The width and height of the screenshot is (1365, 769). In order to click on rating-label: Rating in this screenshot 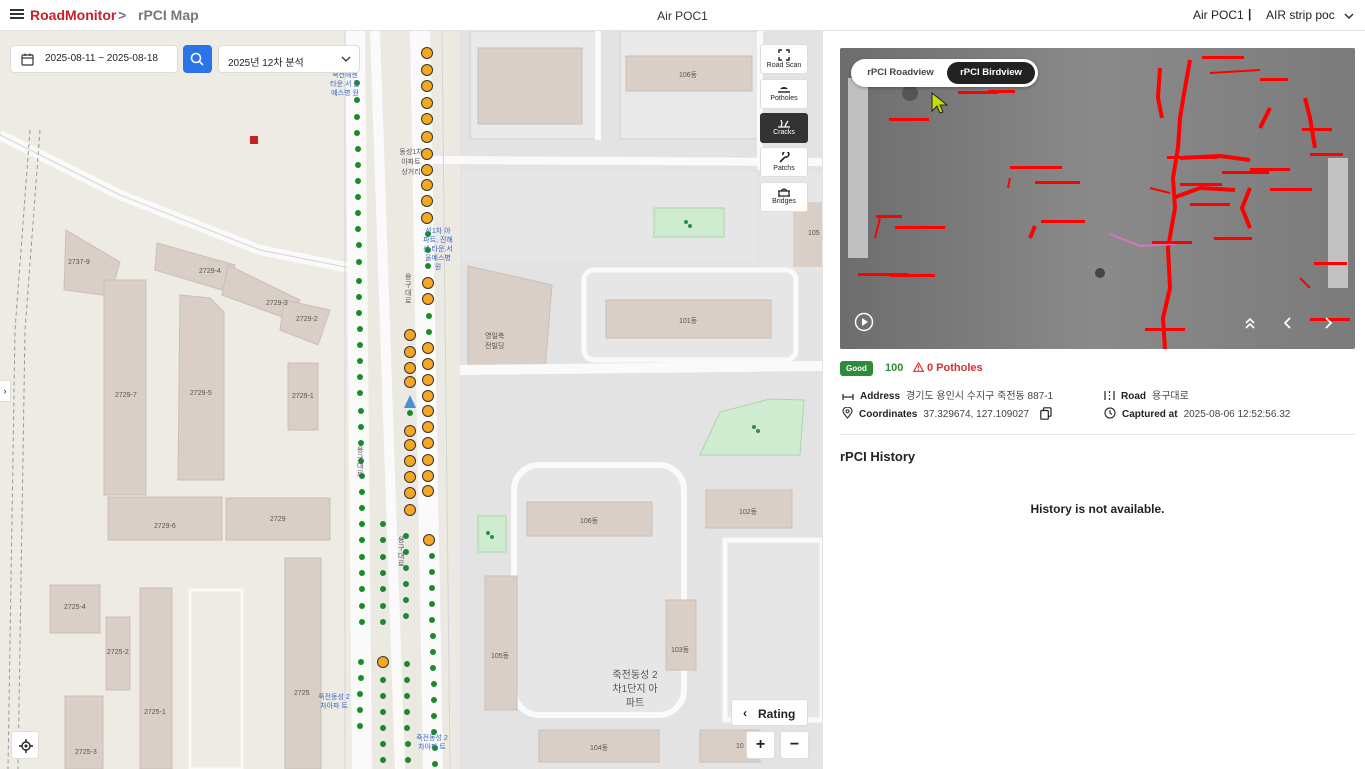, I will do `click(777, 714)`.